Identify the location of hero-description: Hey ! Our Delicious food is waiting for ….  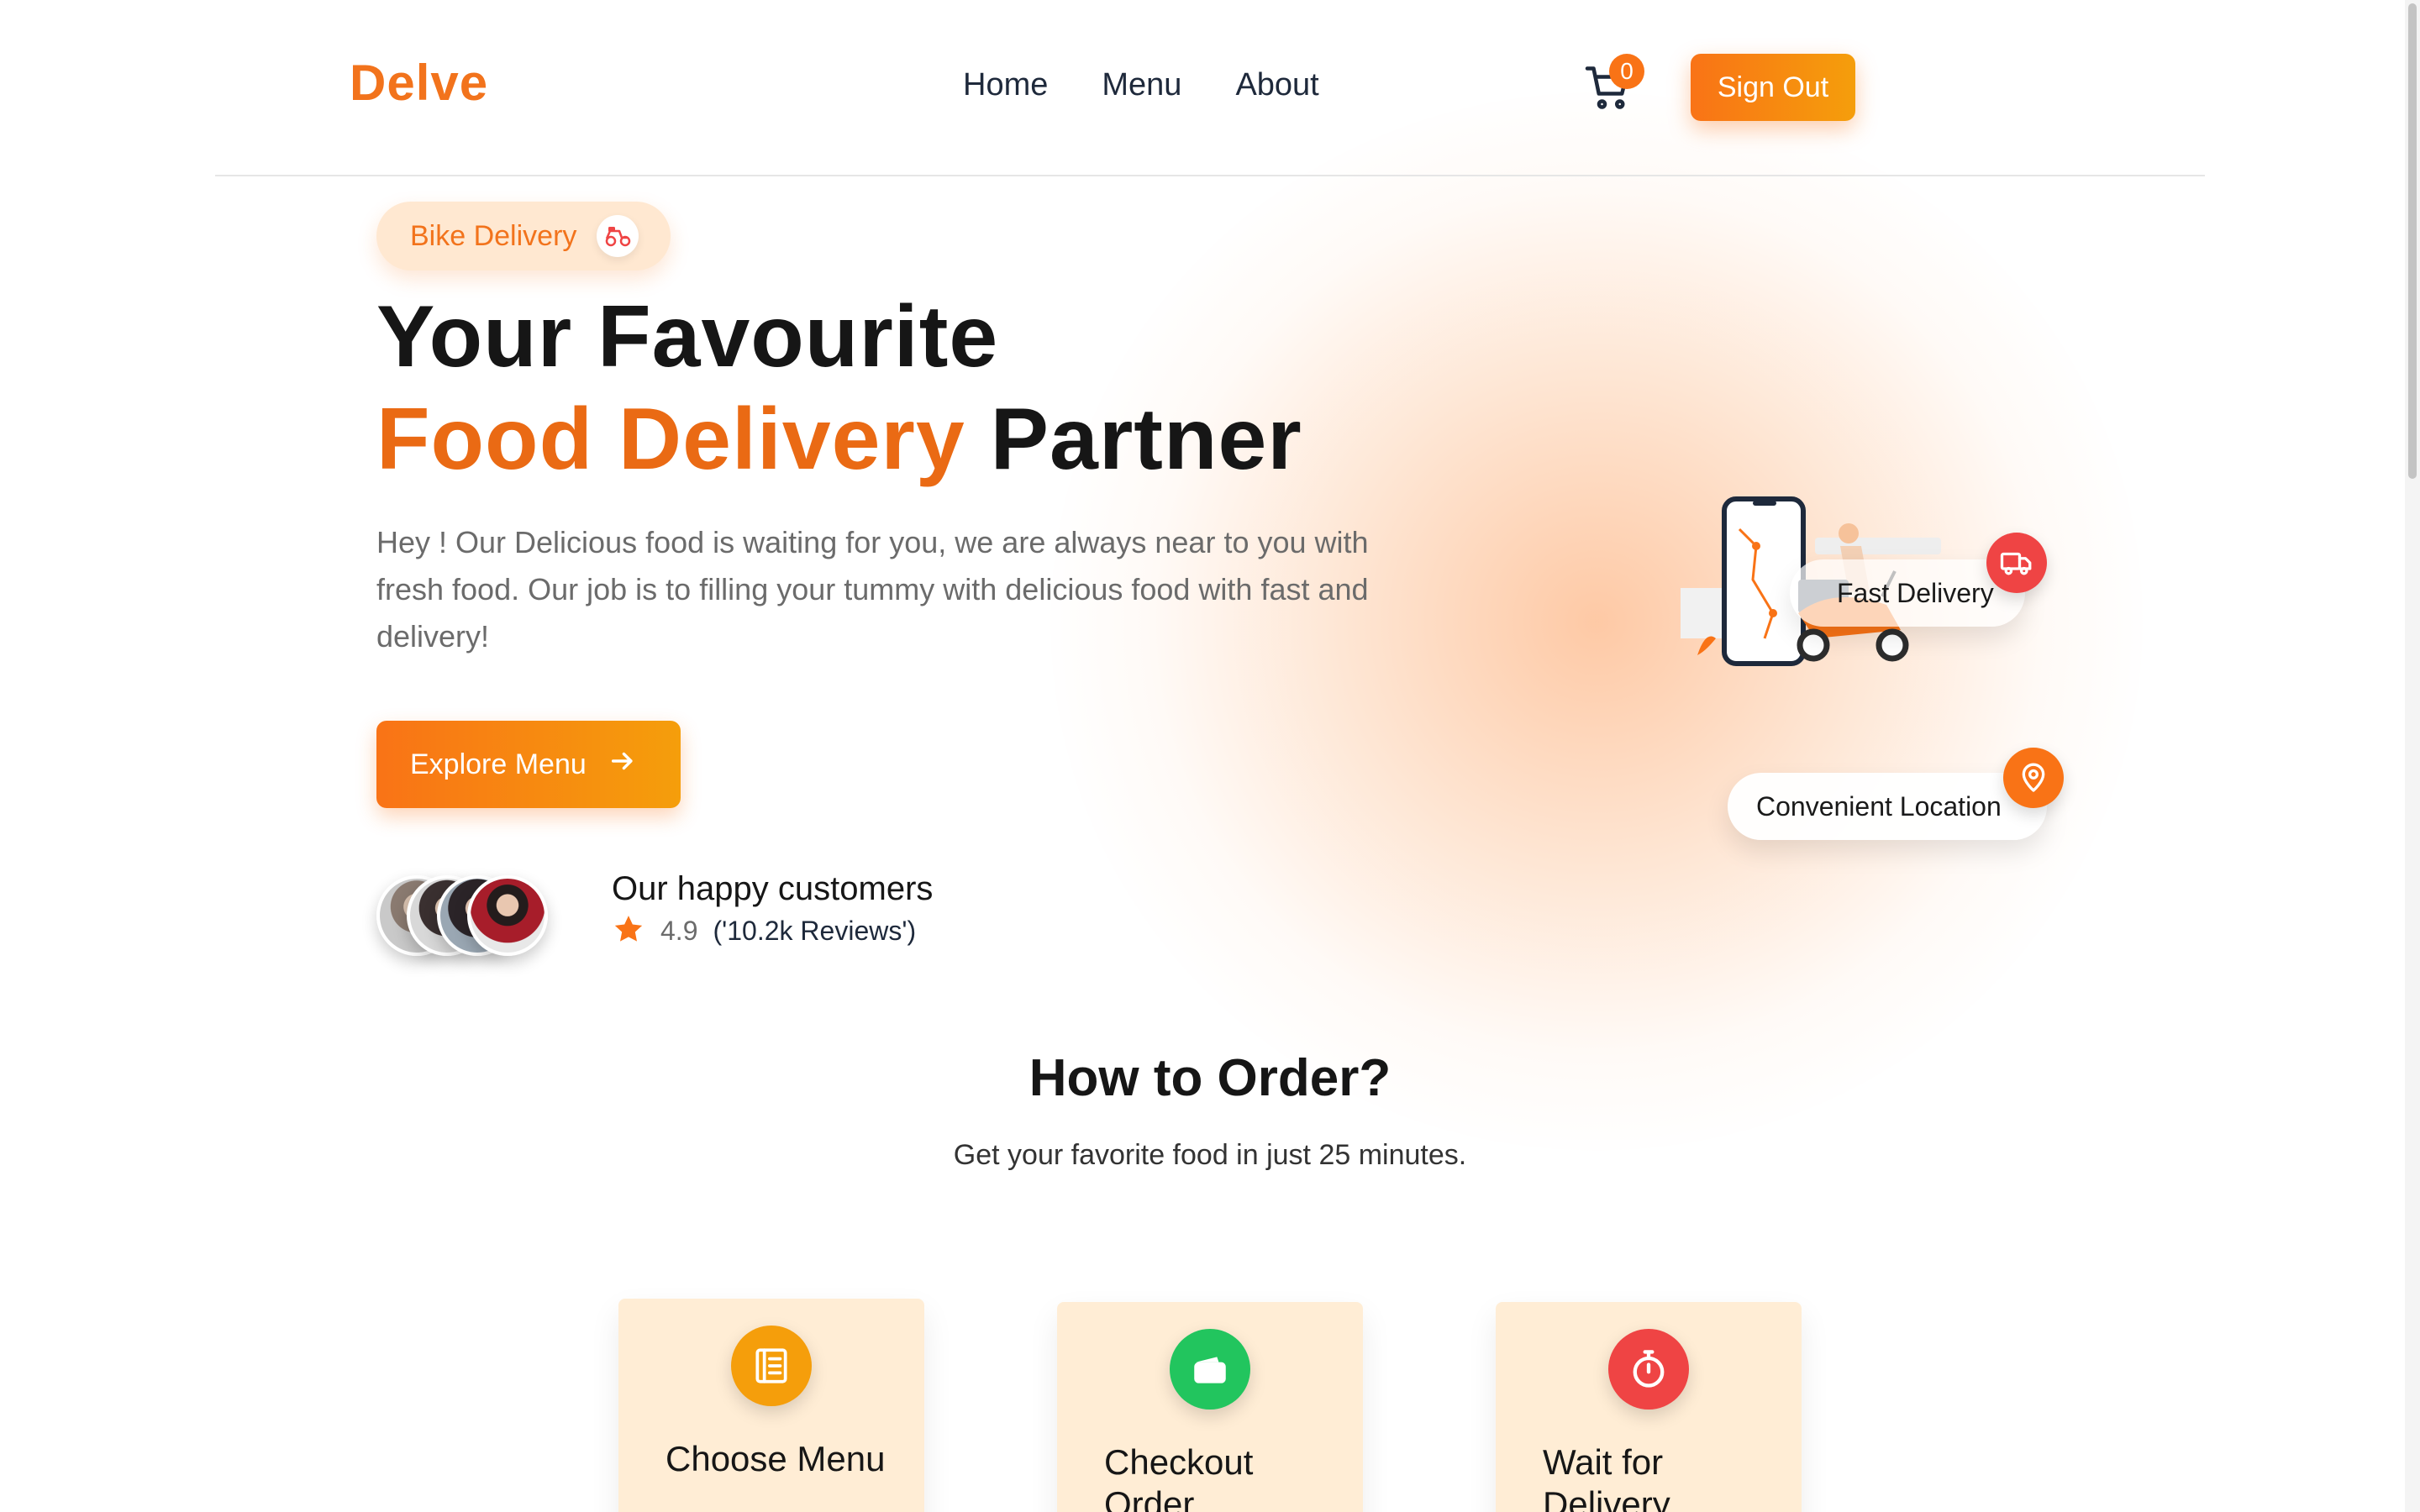
(872, 589).